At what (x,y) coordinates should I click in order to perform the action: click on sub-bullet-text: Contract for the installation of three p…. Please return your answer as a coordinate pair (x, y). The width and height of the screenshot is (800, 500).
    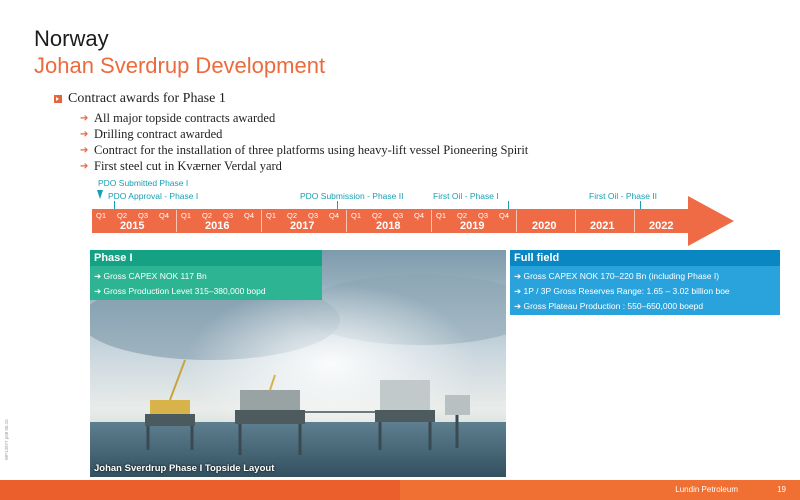
    Looking at the image, I should click on (311, 149).